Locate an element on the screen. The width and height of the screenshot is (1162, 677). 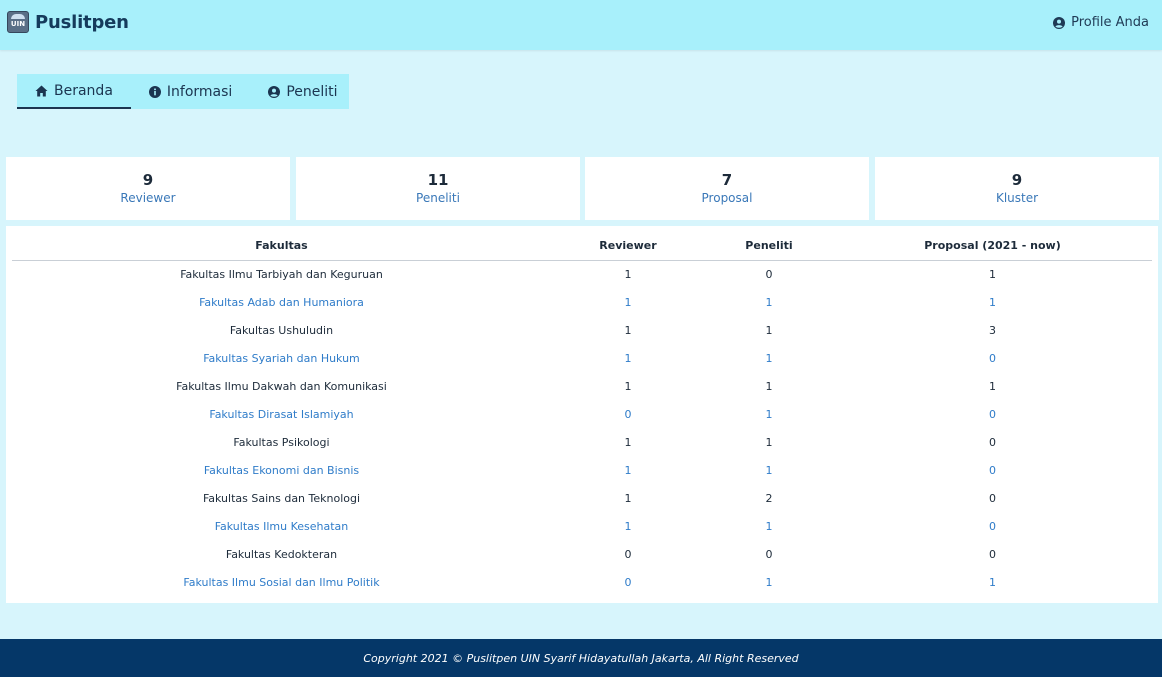
cell-fakultas: Fakultas Ilmu Sosial dan Ilmu Politik is located at coordinates (281, 582).